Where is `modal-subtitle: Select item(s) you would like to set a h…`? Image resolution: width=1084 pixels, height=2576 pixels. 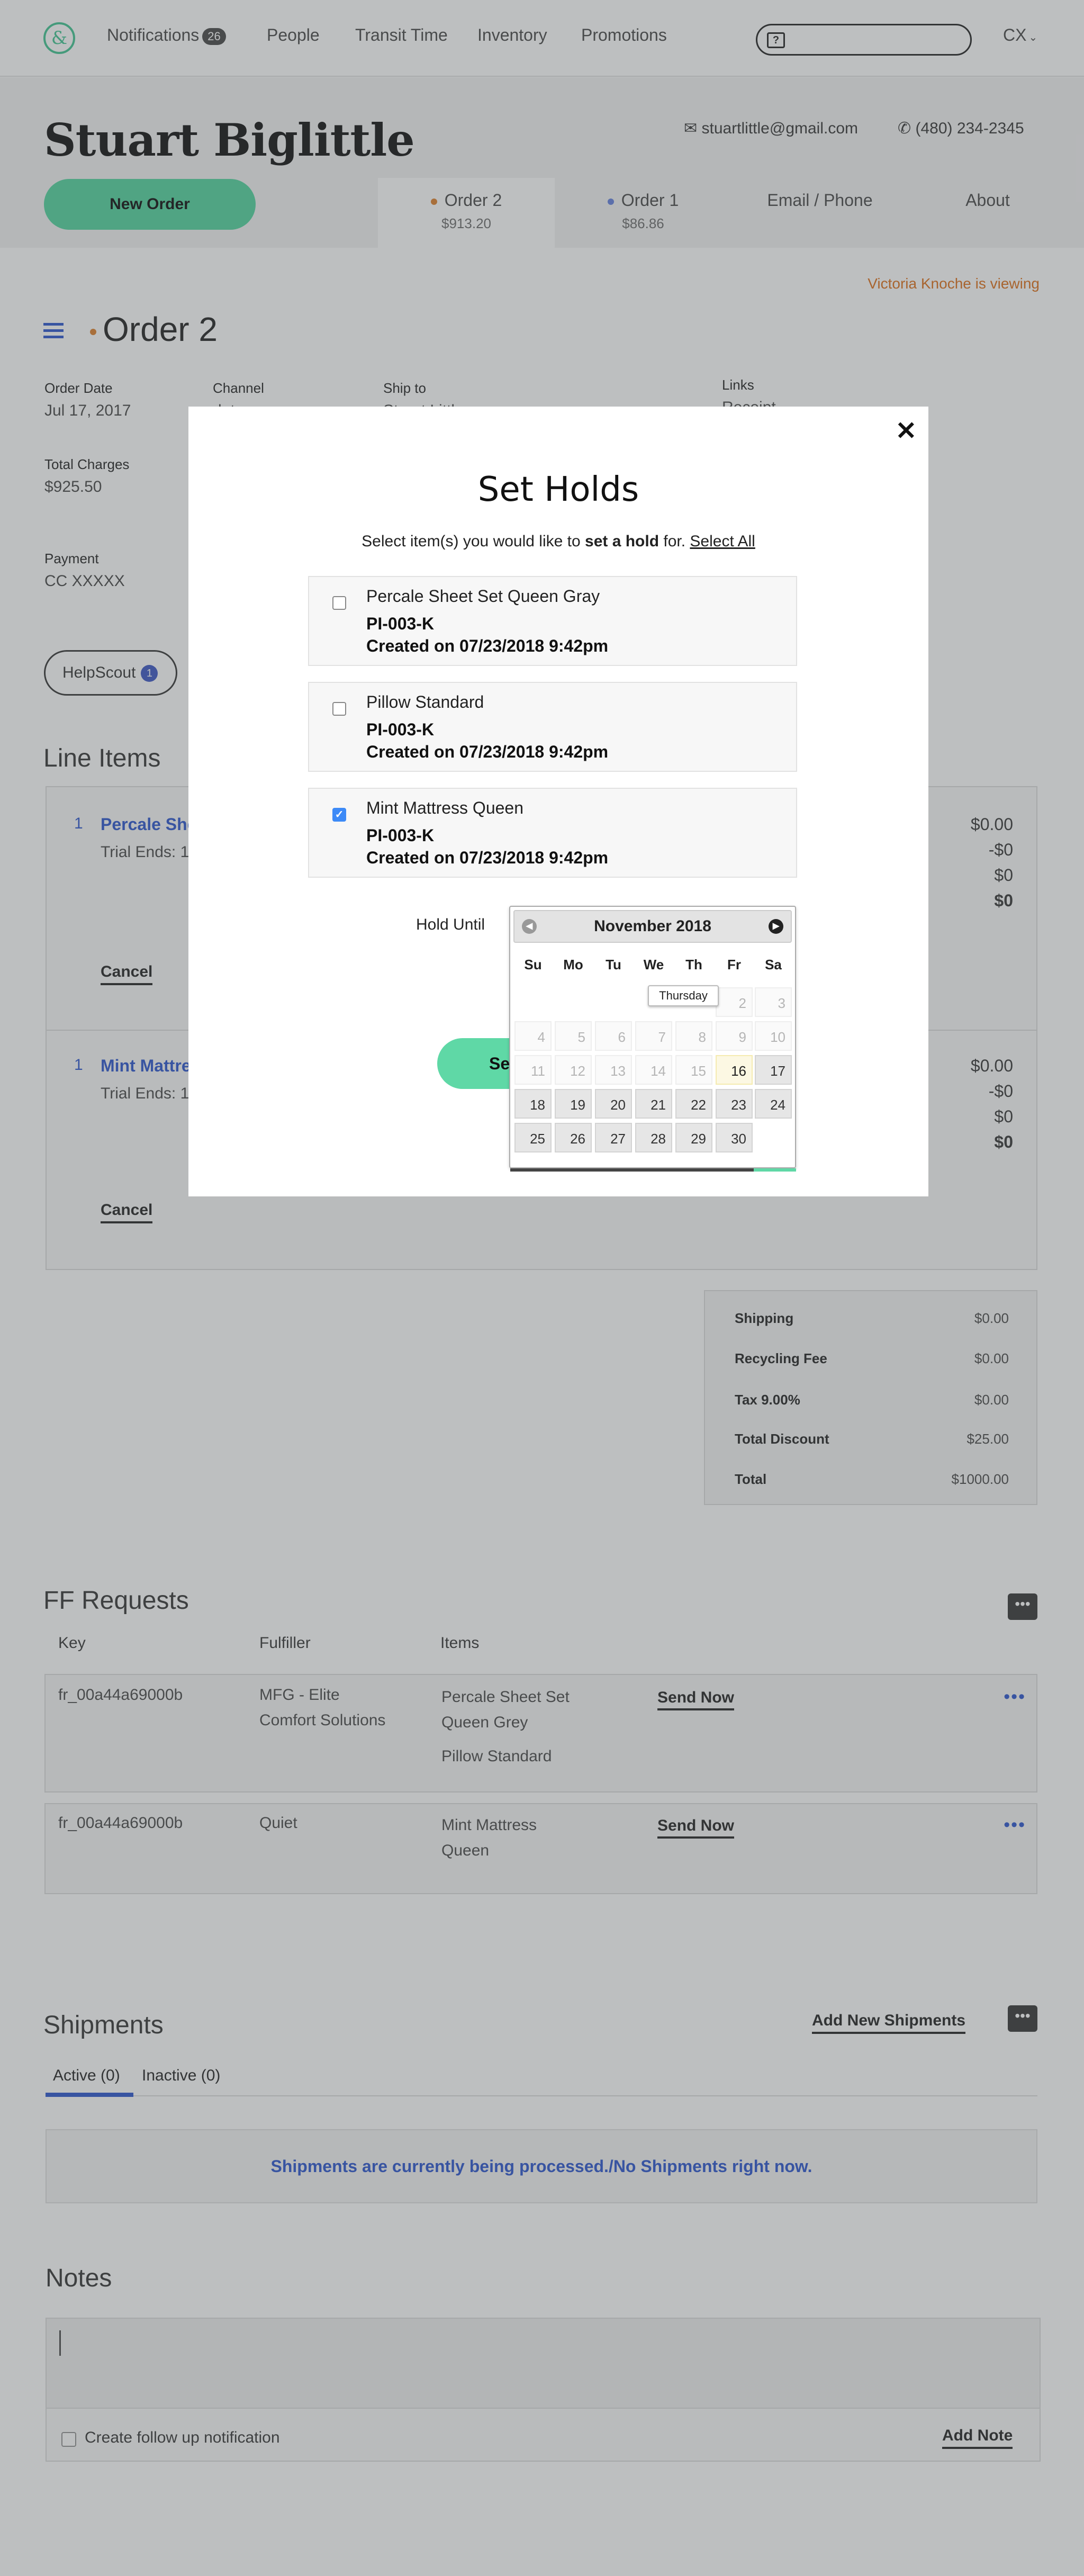 modal-subtitle: Select item(s) you would like to set a h… is located at coordinates (558, 542).